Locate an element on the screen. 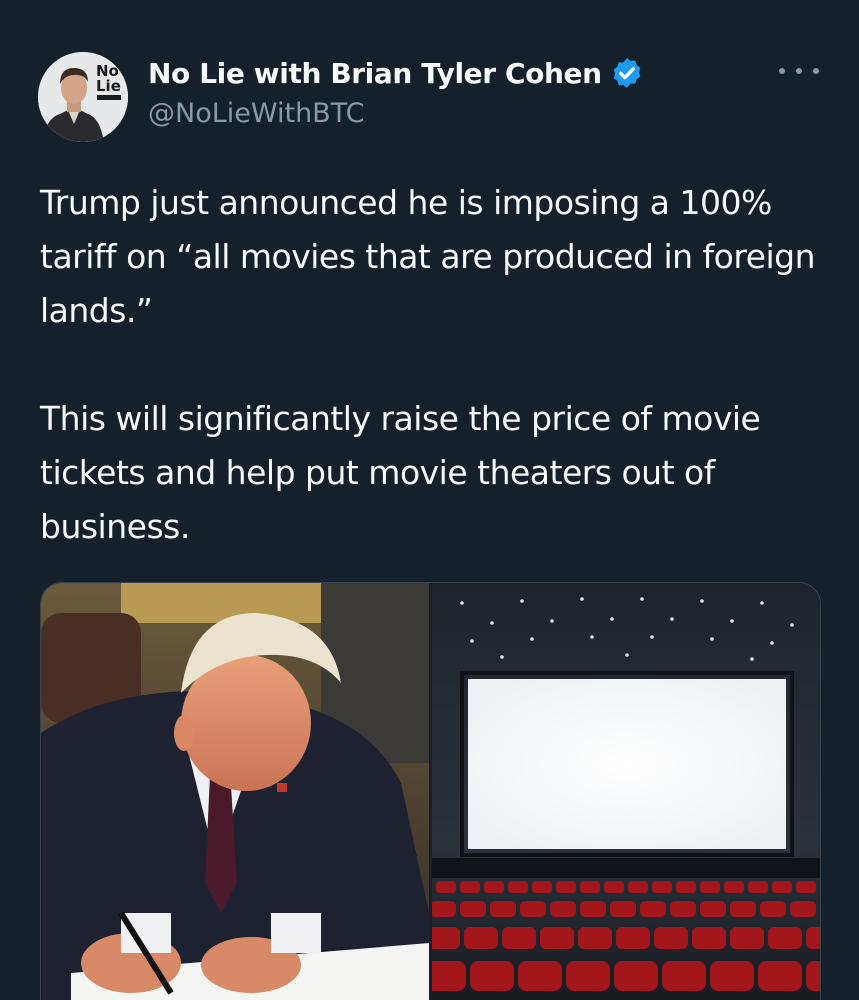  more-options-icon is located at coordinates (799, 71).